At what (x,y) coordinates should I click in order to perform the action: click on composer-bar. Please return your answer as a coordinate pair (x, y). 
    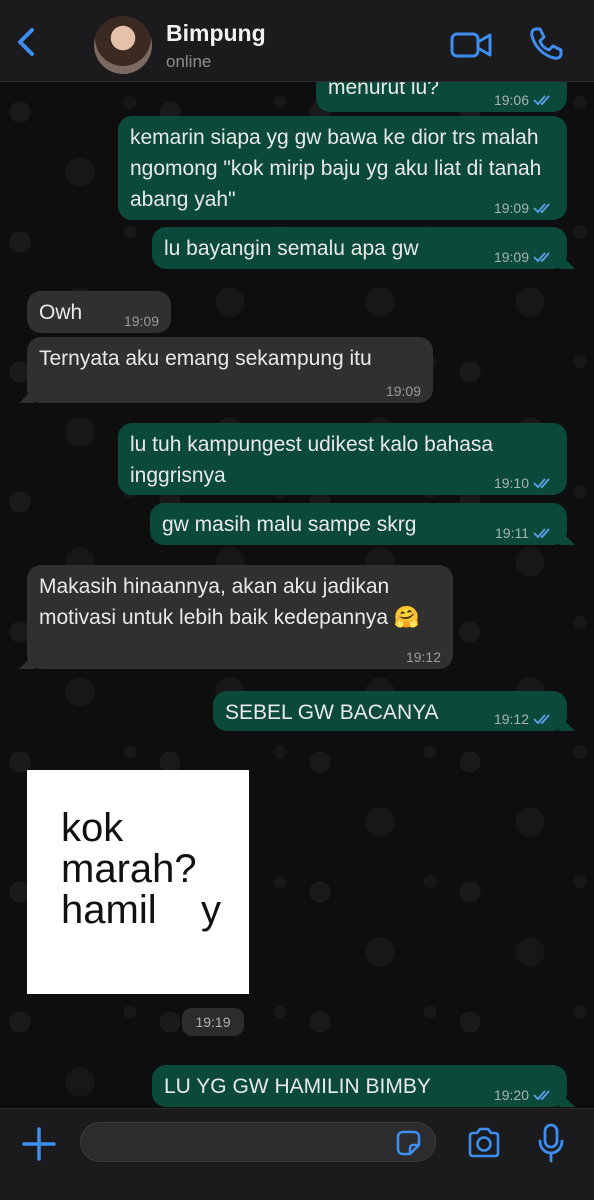
    Looking at the image, I should click on (297, 1154).